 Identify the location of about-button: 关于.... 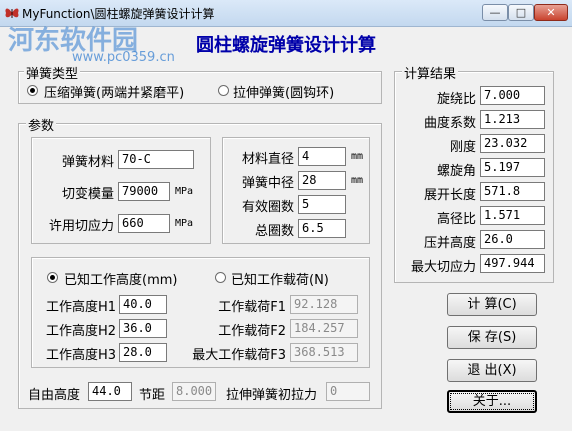
(492, 401).